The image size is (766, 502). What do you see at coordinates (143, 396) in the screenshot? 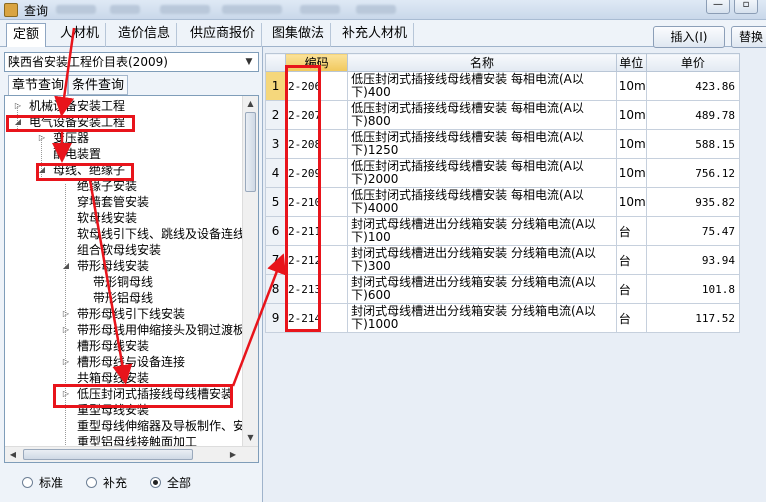
I see `highlight-box-busway` at bounding box center [143, 396].